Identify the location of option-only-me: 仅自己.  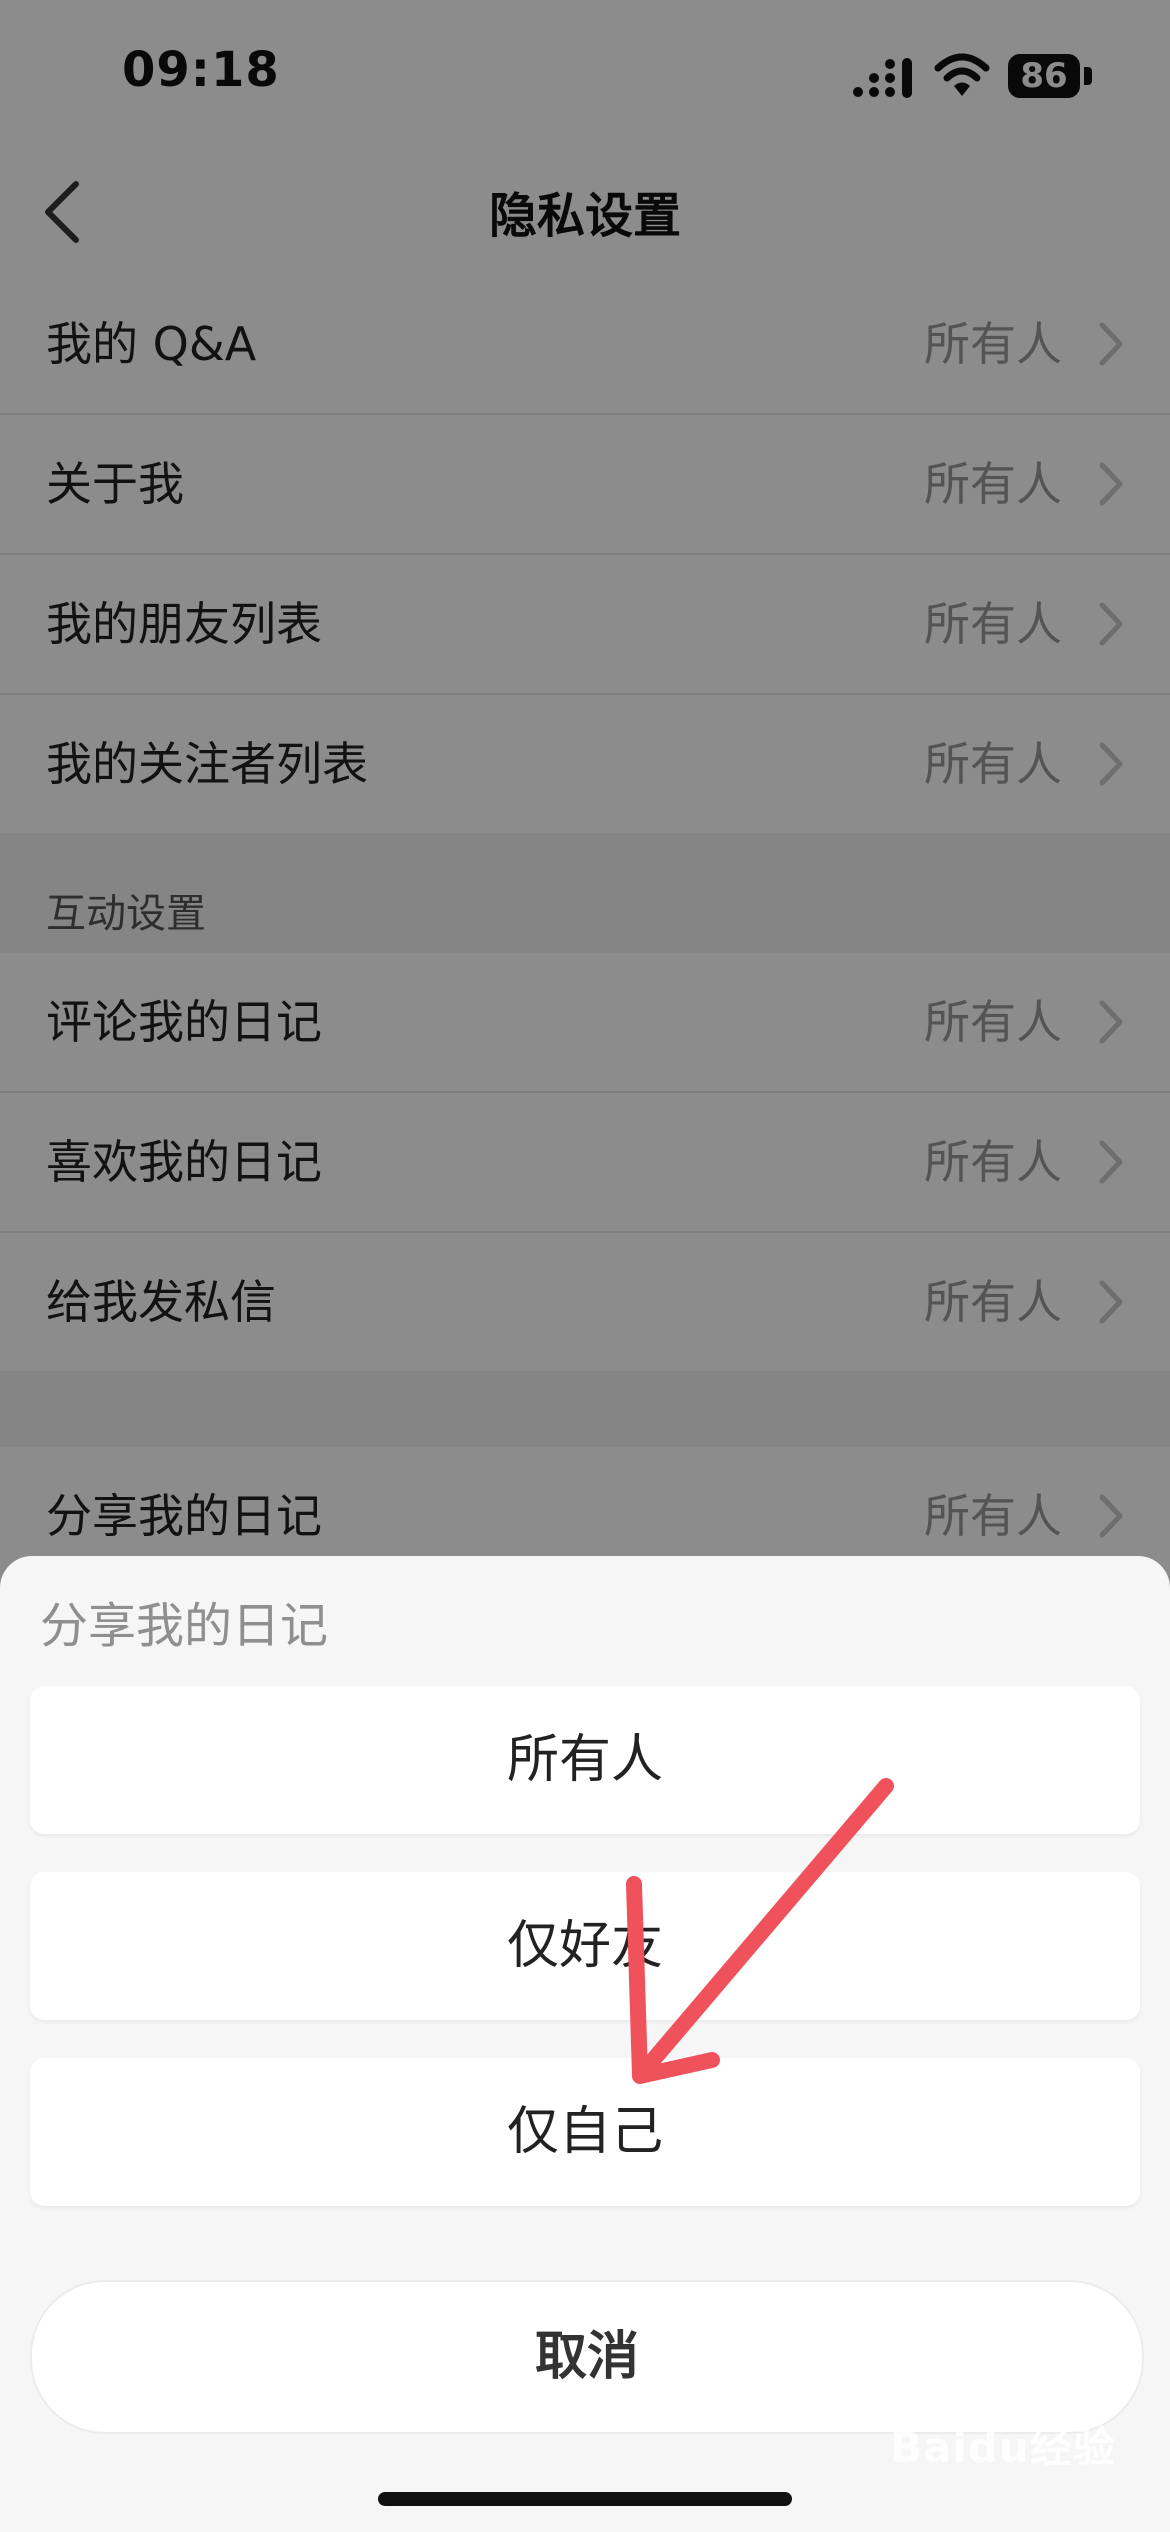
(585, 2132).